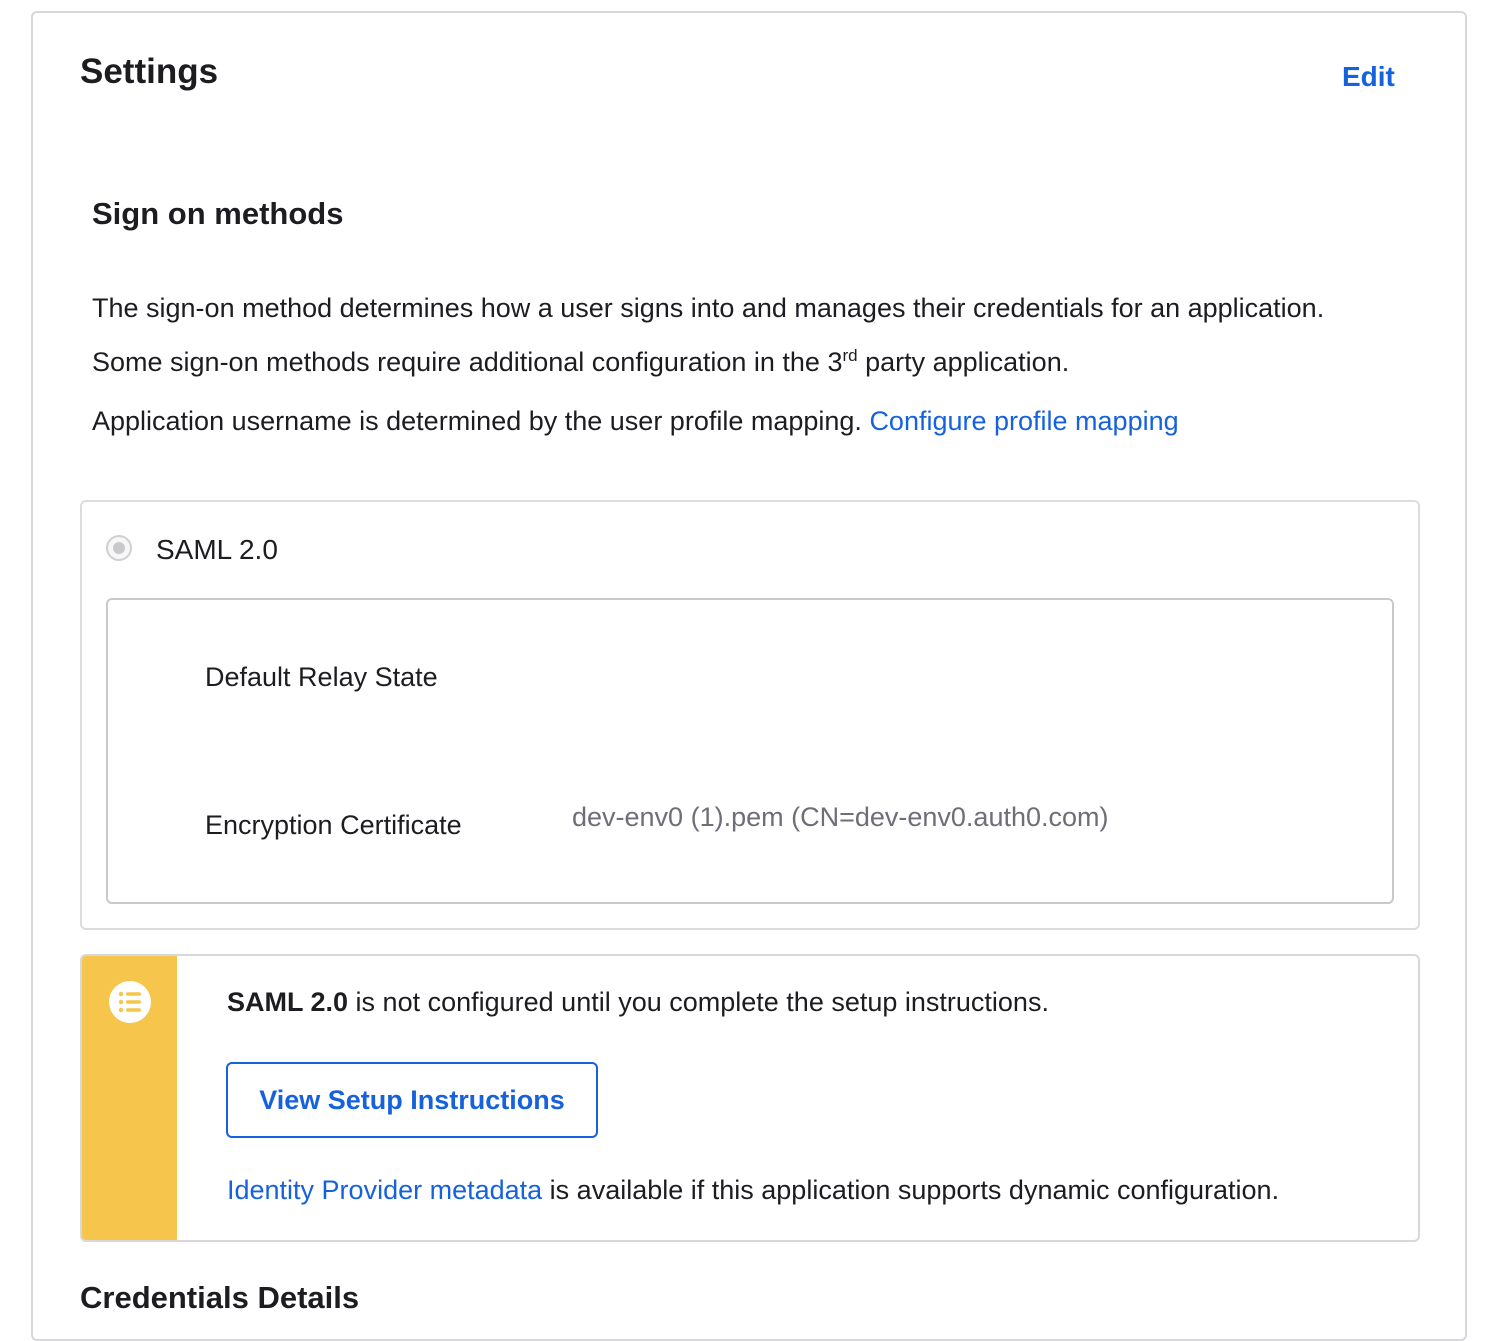 The height and width of the screenshot is (1341, 1494). I want to click on description-text-end: party application., so click(963, 362).